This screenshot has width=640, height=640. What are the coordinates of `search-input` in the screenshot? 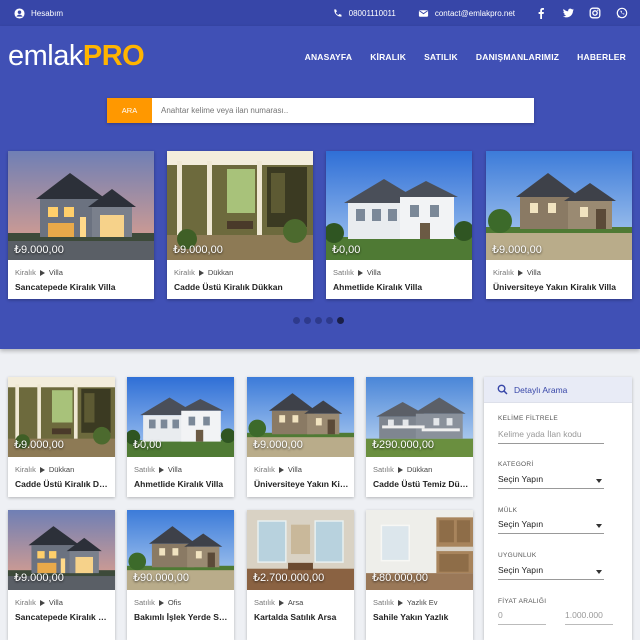 It's located at (343, 110).